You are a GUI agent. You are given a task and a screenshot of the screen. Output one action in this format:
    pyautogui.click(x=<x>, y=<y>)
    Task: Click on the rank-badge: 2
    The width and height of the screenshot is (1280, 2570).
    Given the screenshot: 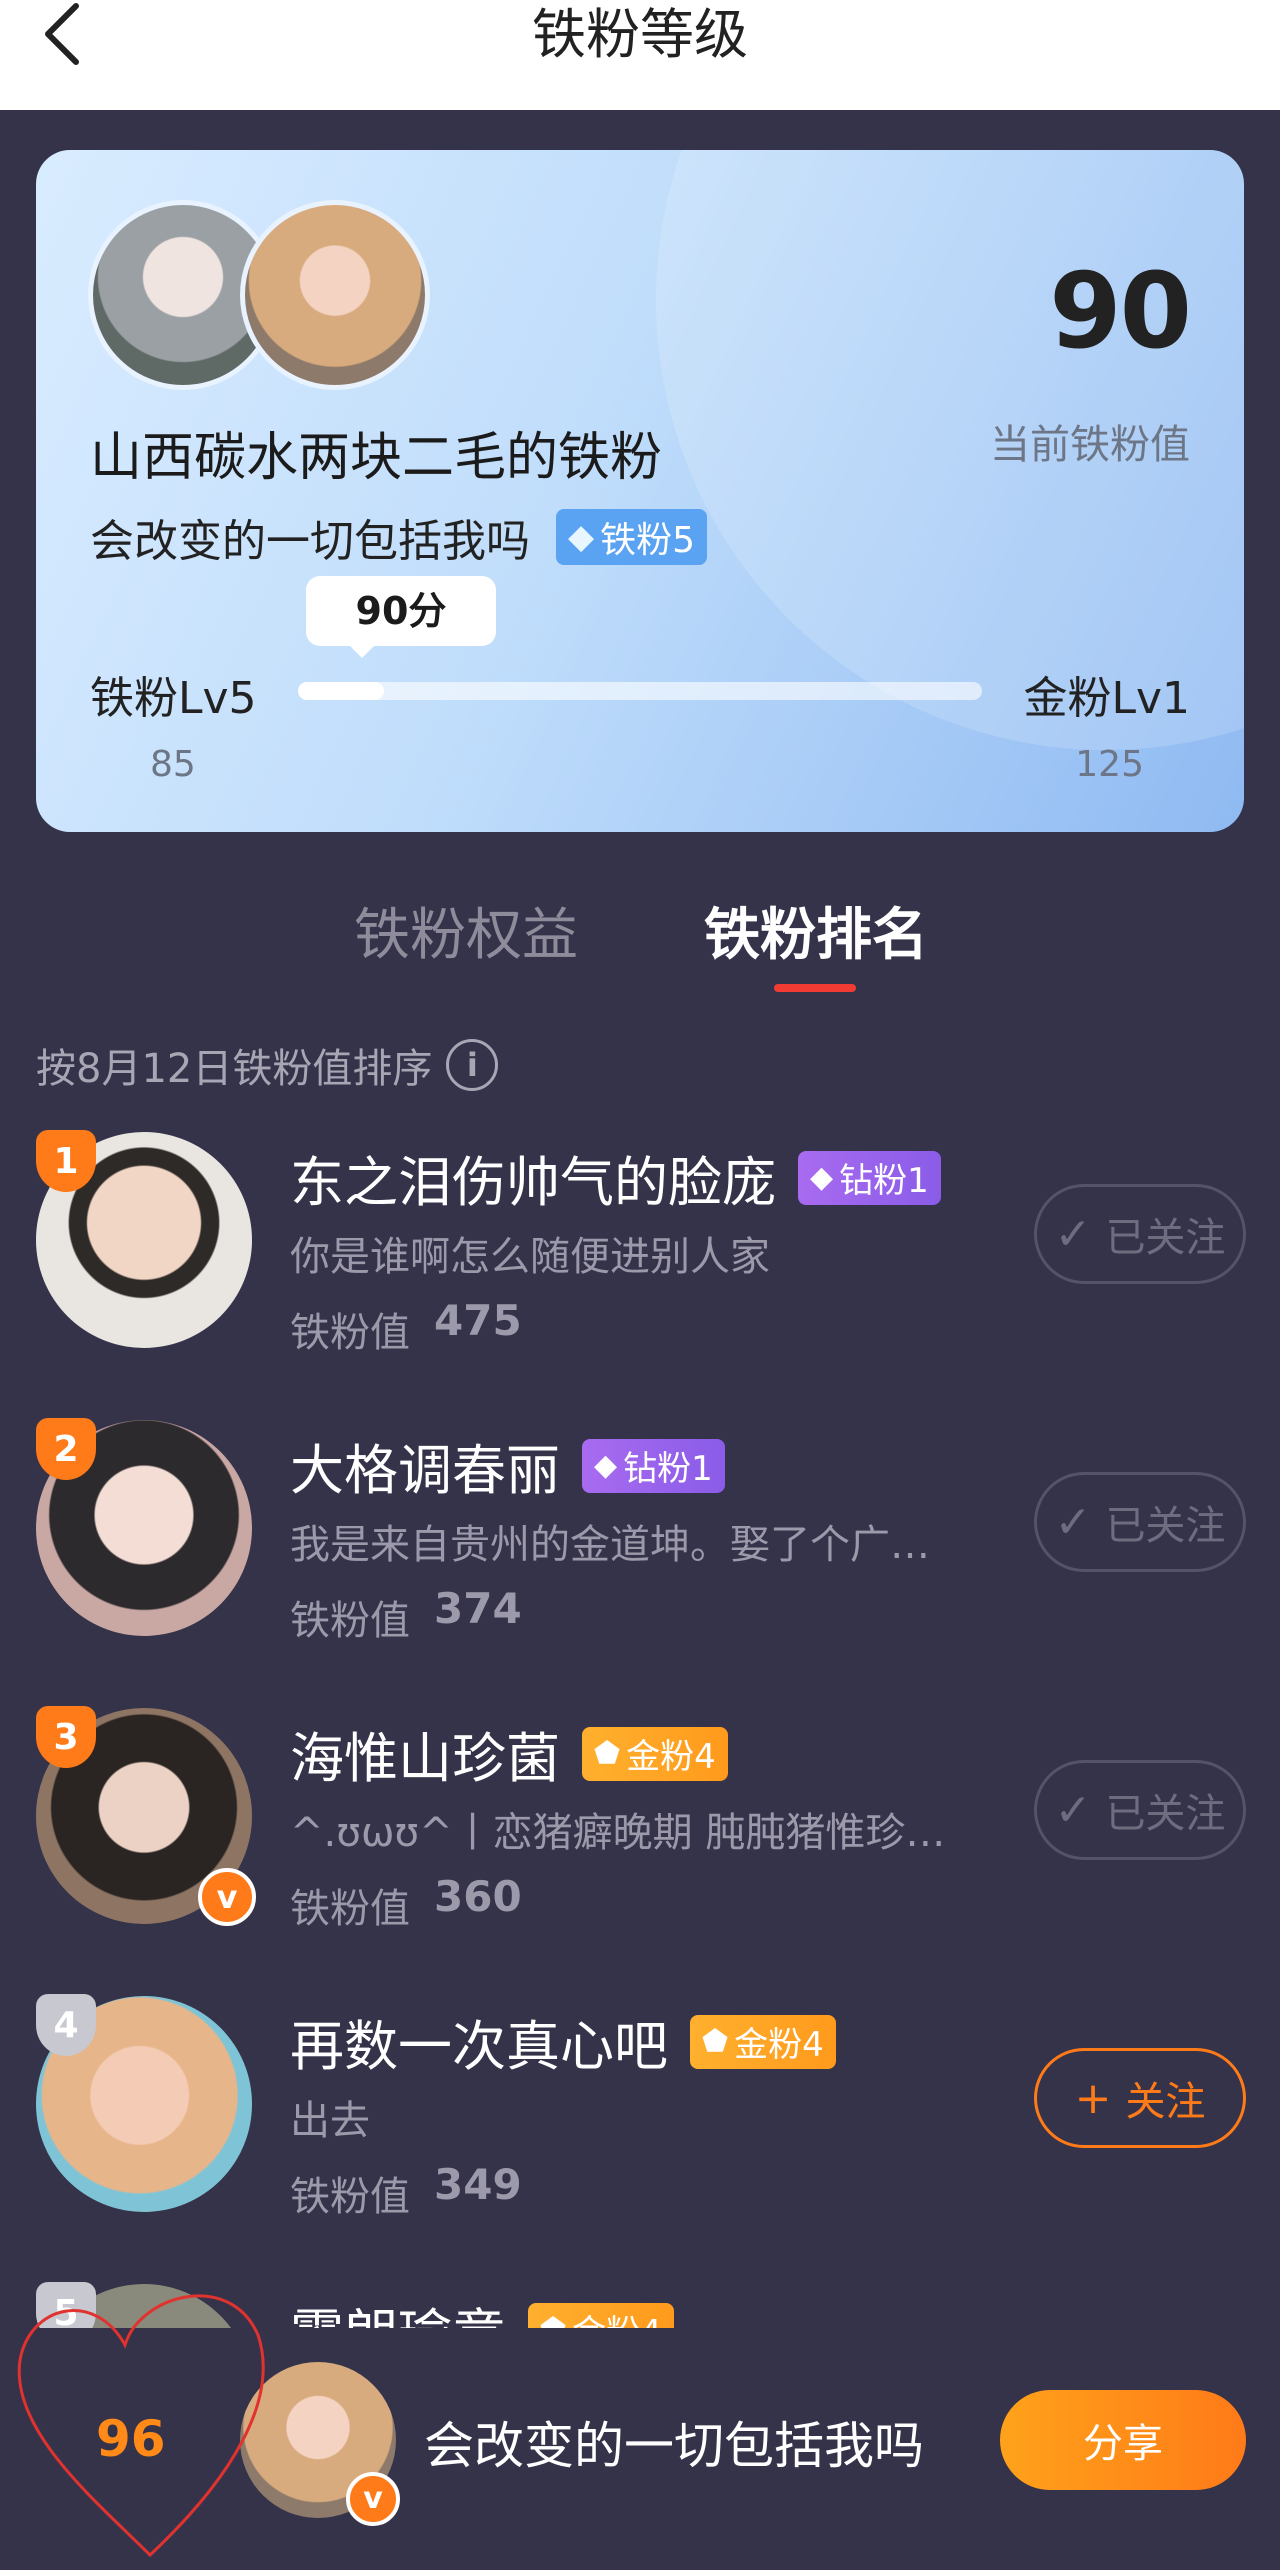 What is the action you would take?
    pyautogui.click(x=66, y=1449)
    